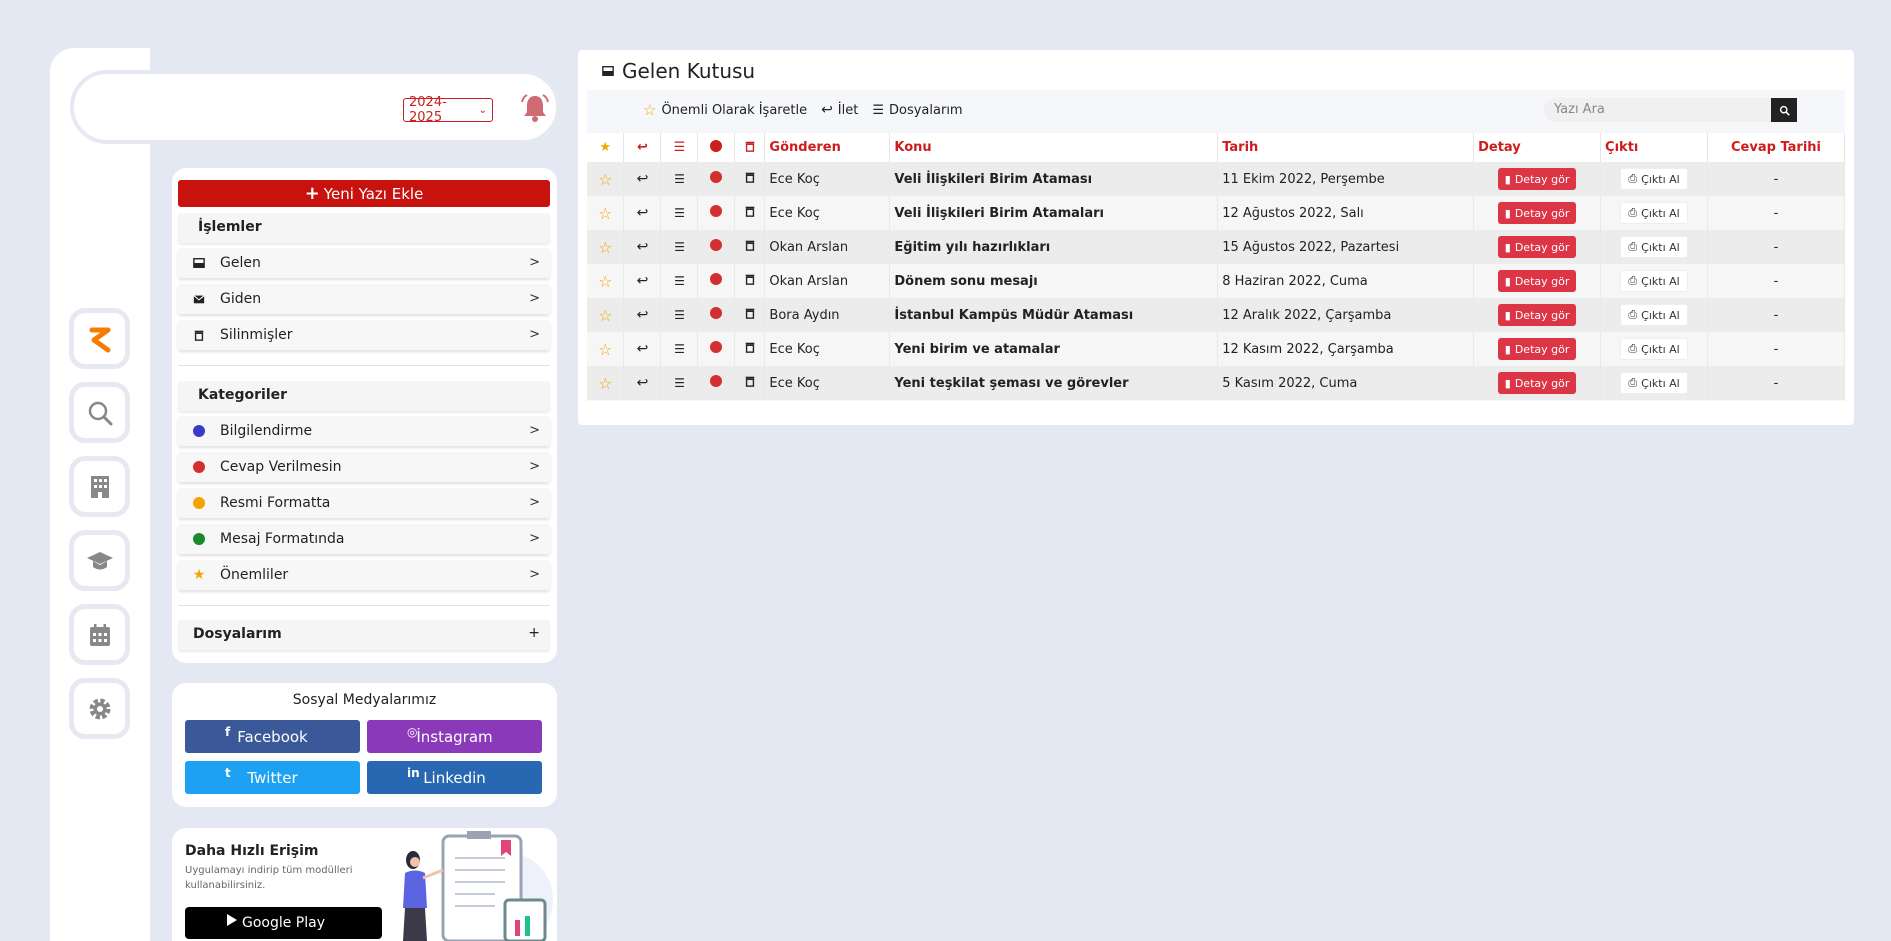  What do you see at coordinates (364, 335) in the screenshot?
I see `menu-item-silinmisler: Silinmişler >` at bounding box center [364, 335].